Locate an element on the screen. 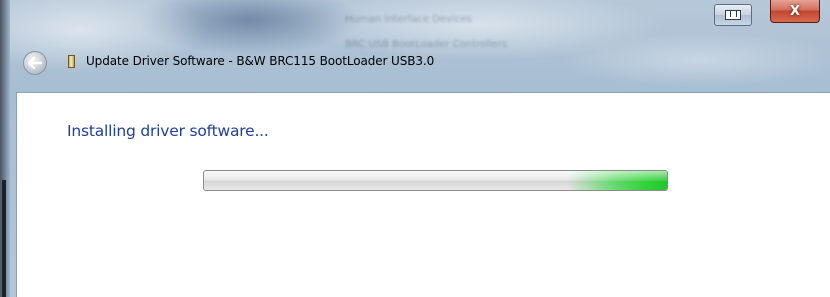 This screenshot has height=297, width=830. restore-button is located at coordinates (733, 15).